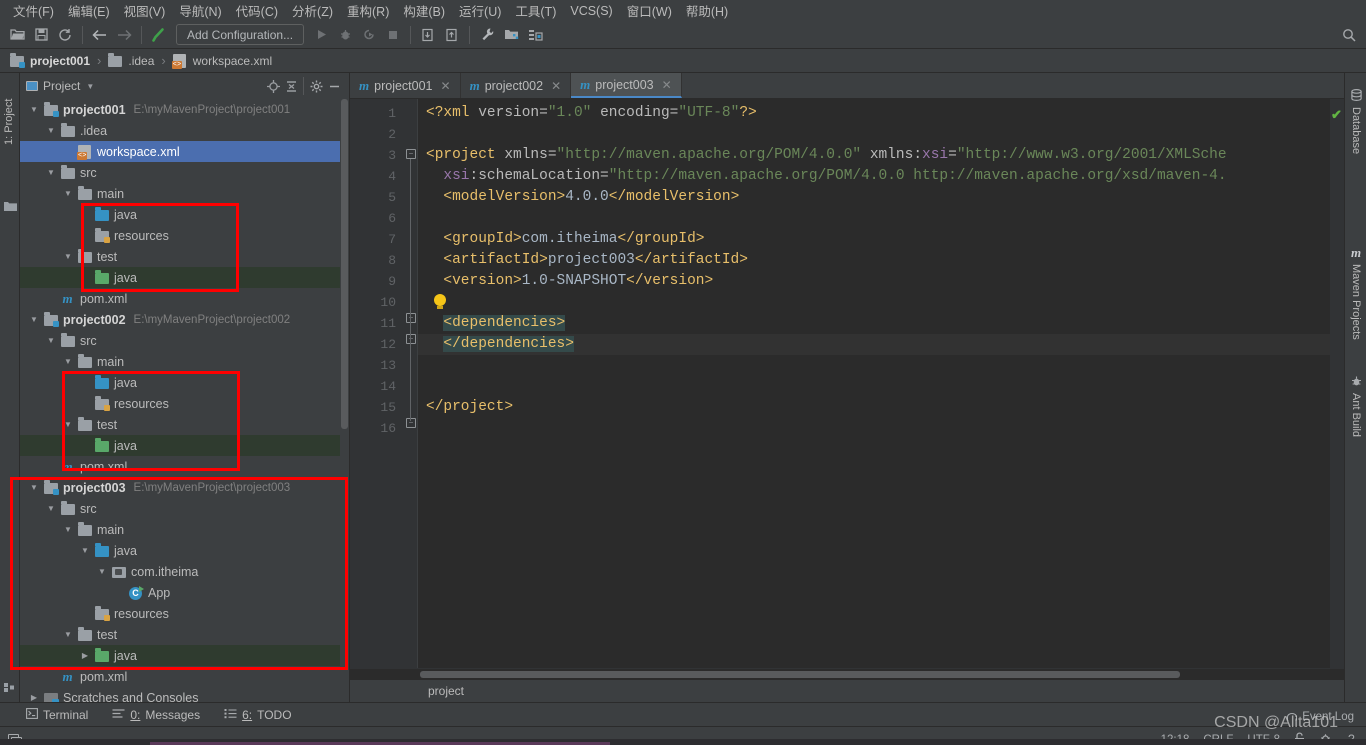  I want to click on code-line-1: <?xml version="1.0" encoding="UTF-8"?>, so click(874, 113).